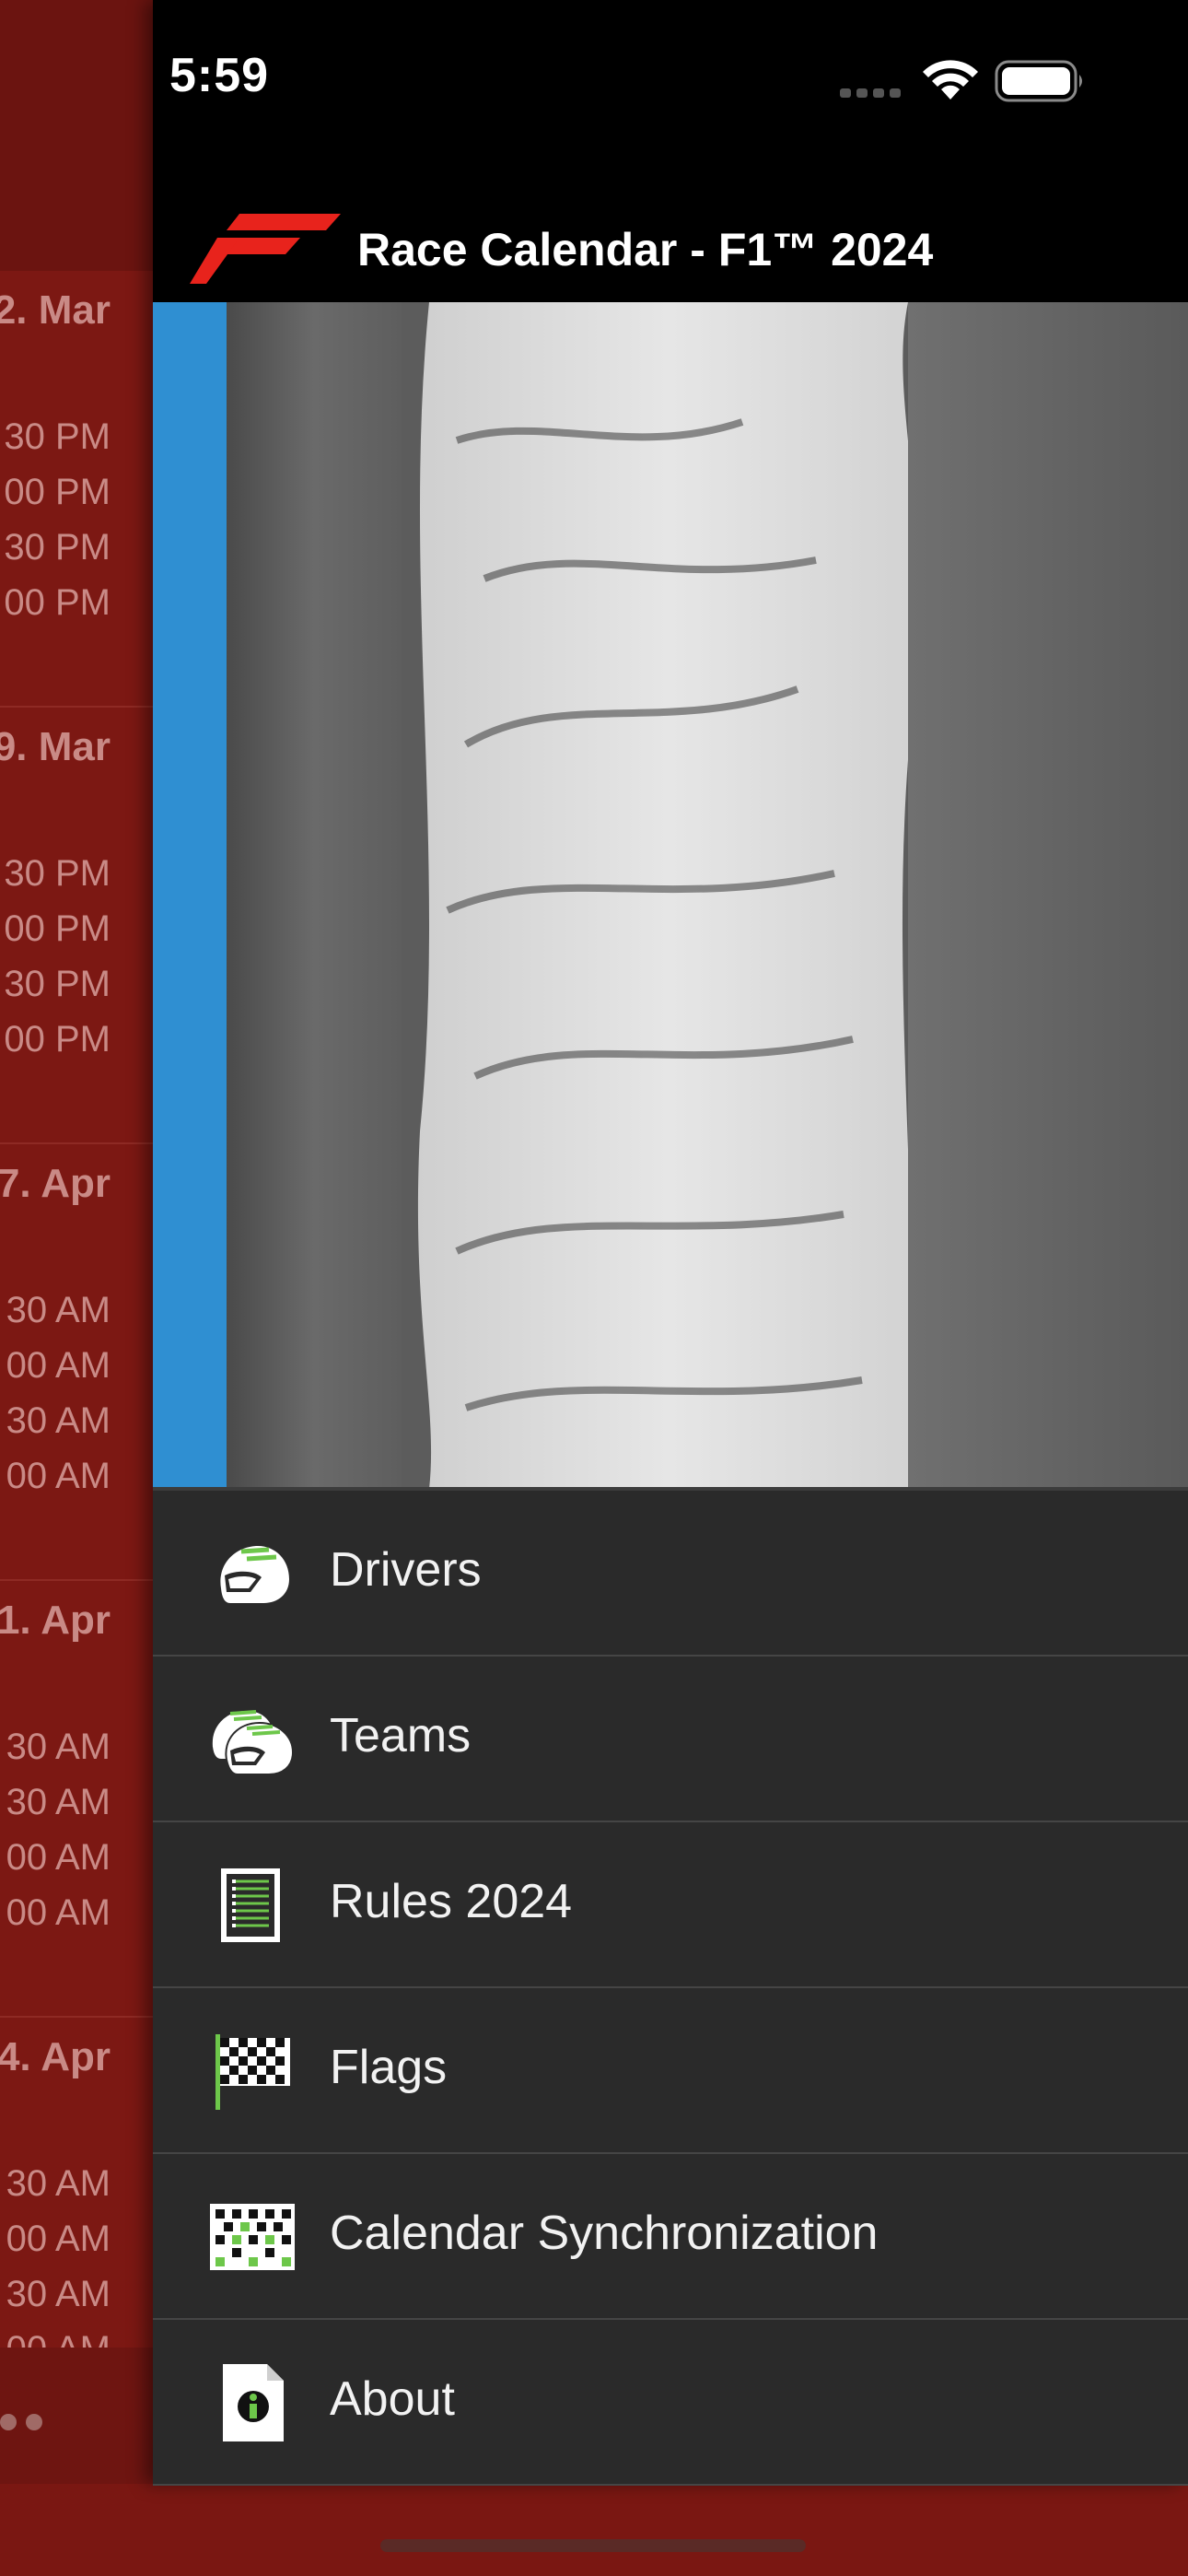 This screenshot has width=1188, height=2576. What do you see at coordinates (253, 2237) in the screenshot?
I see `calendar-grid-icon` at bounding box center [253, 2237].